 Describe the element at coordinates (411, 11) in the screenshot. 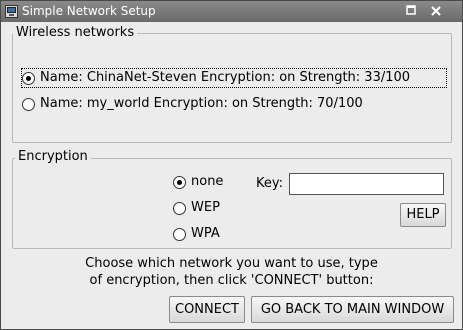

I see `restore-icon` at that location.